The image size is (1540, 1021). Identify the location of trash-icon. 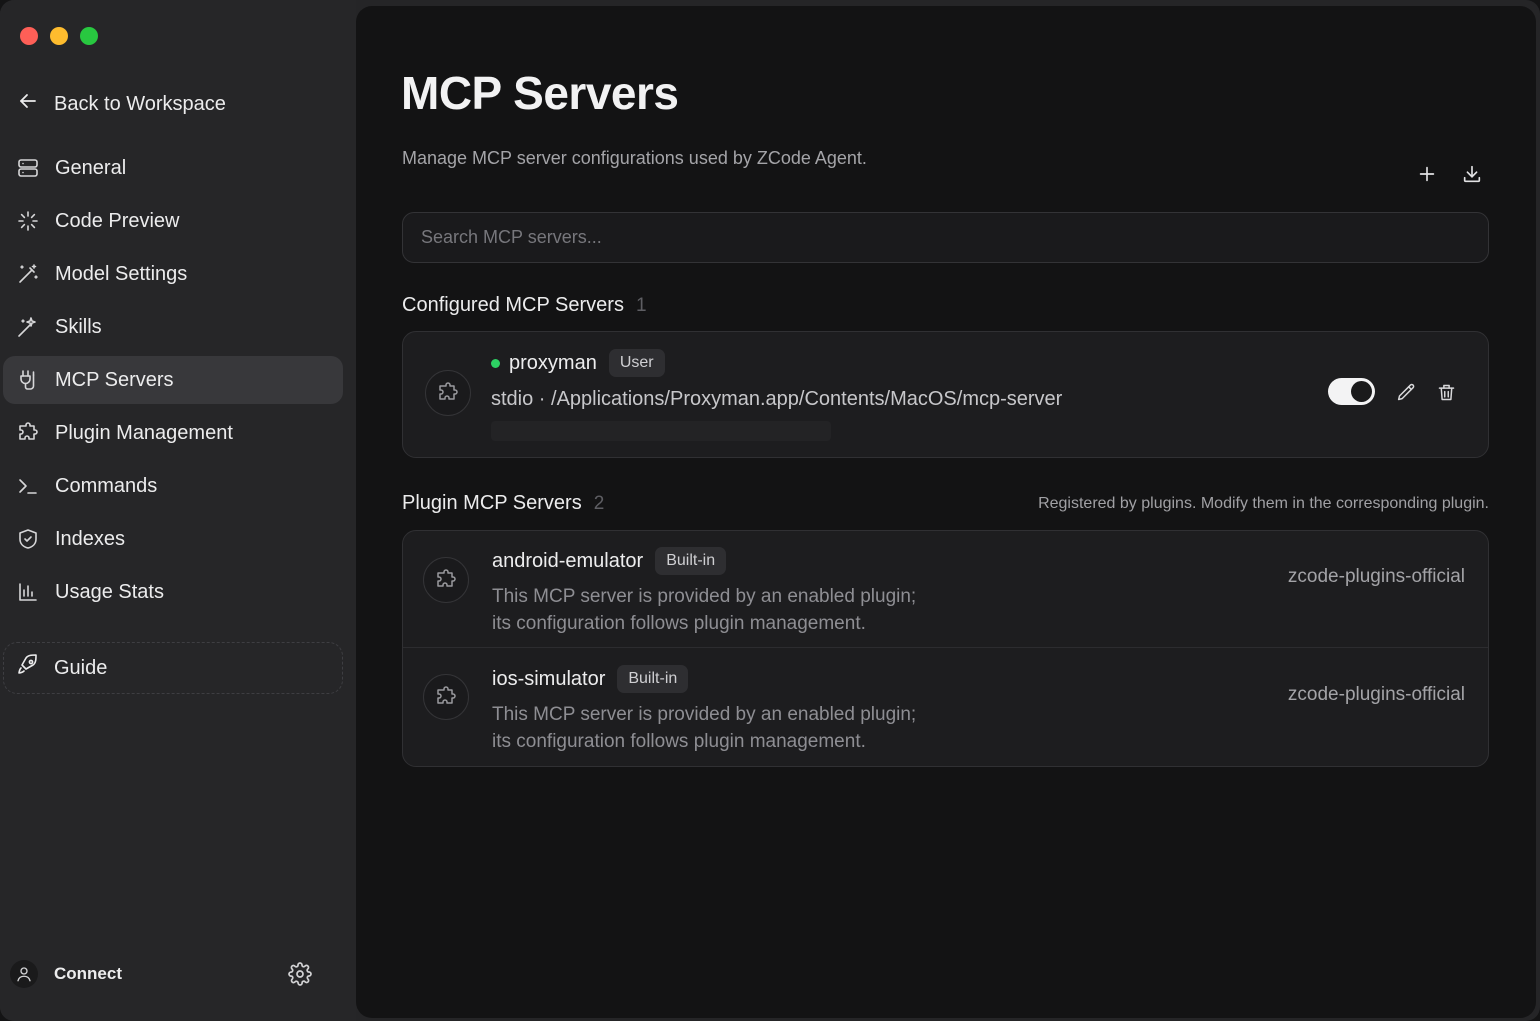
(1446, 392).